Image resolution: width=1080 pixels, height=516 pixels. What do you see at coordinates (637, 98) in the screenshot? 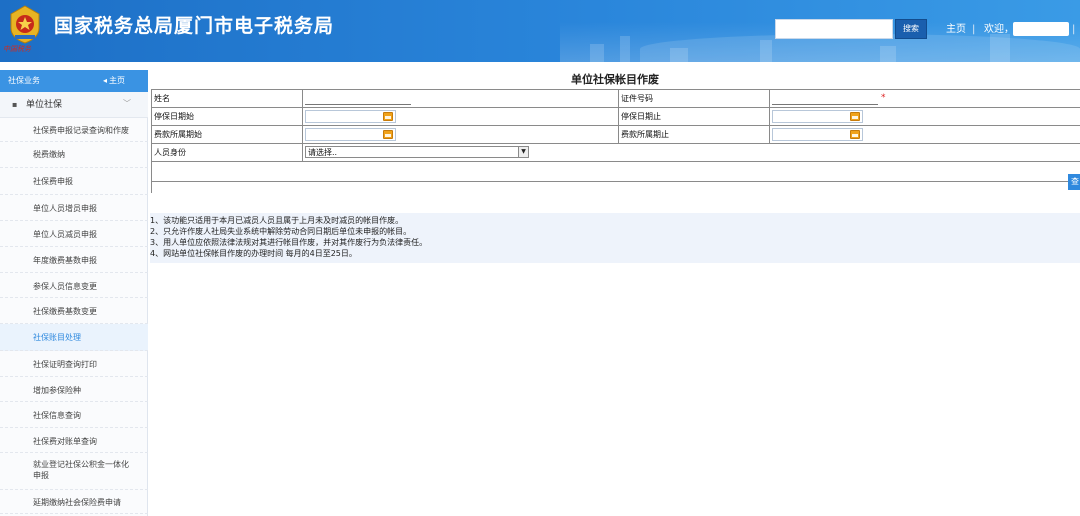
I see `id-number-label: 证件号码` at bounding box center [637, 98].